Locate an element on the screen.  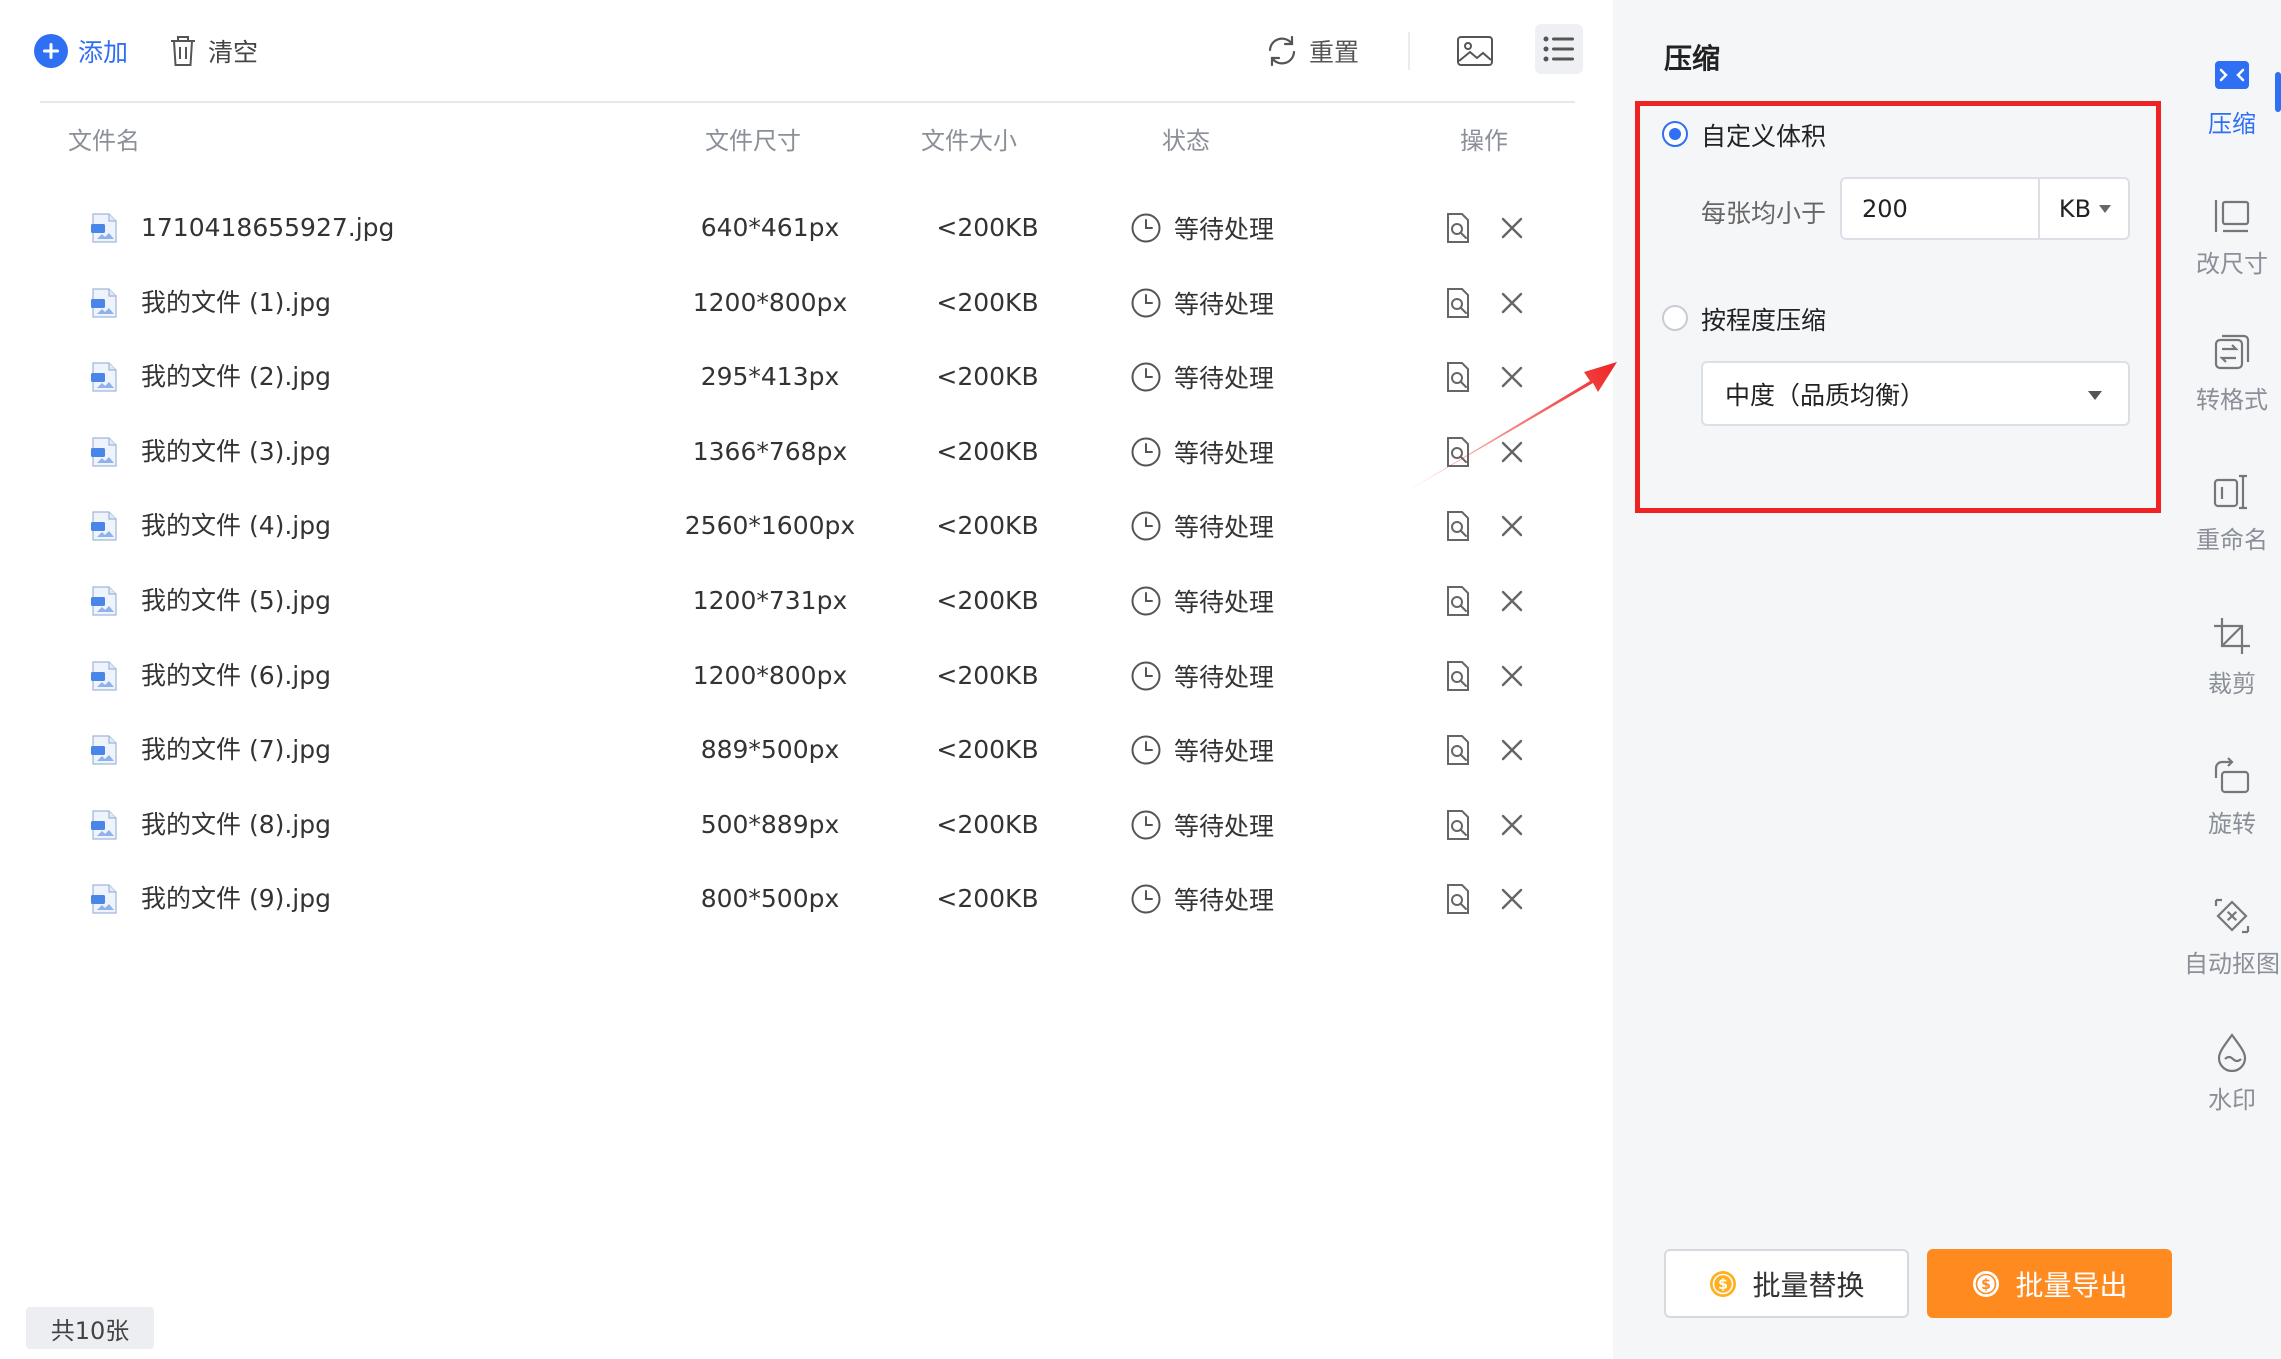
image-view-button is located at coordinates (1475, 51).